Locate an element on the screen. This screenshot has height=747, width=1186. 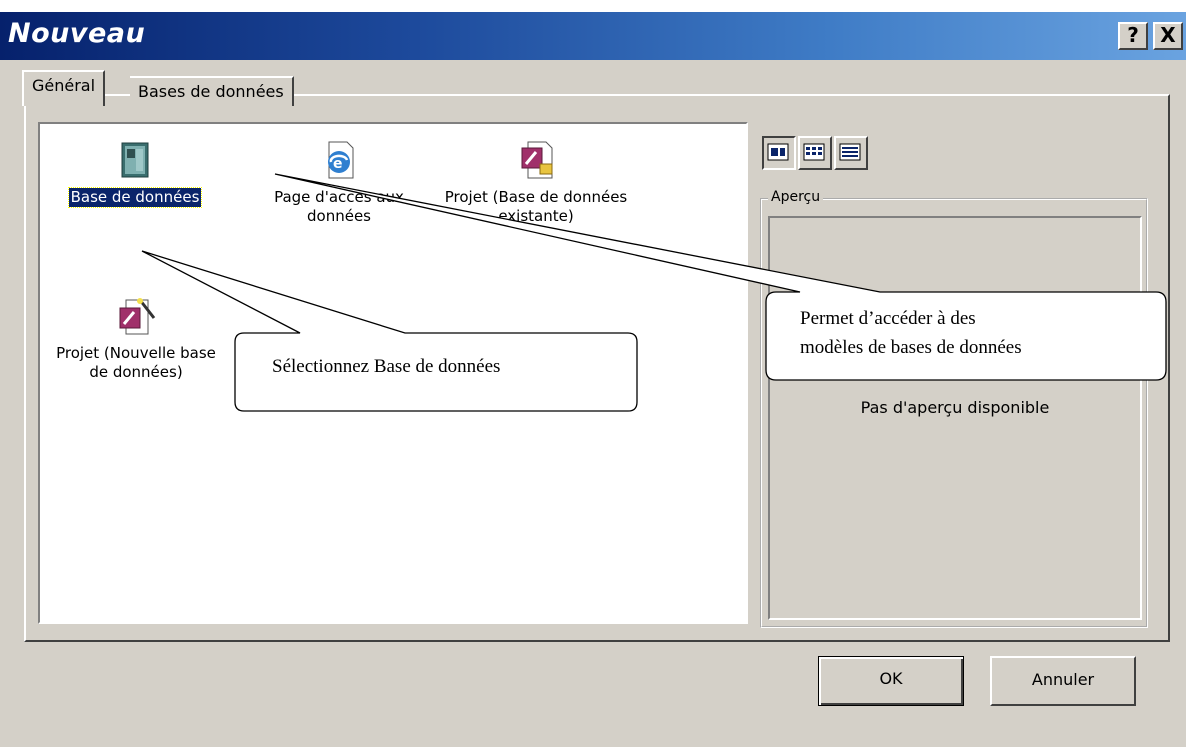
list-item-label: Projet (Nouvelle base de données) is located at coordinates (136, 362).